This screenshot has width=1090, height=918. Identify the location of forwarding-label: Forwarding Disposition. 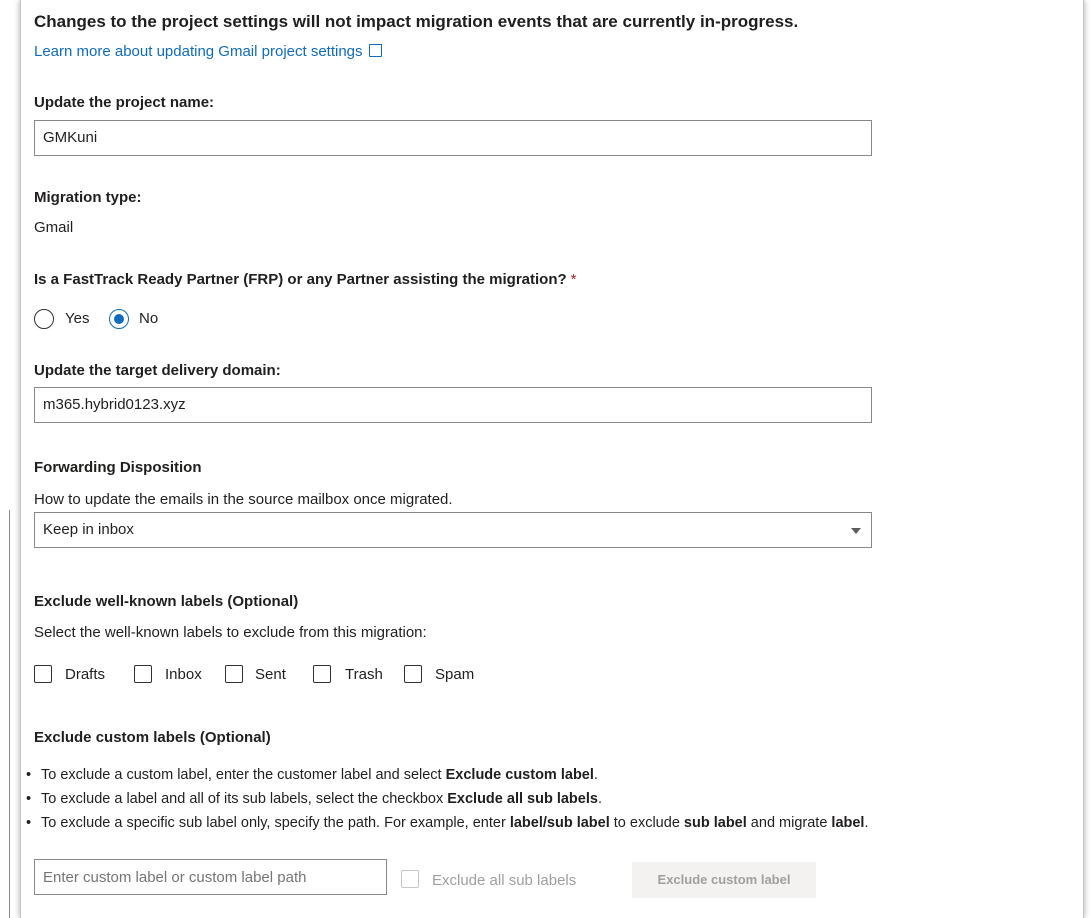
(118, 467).